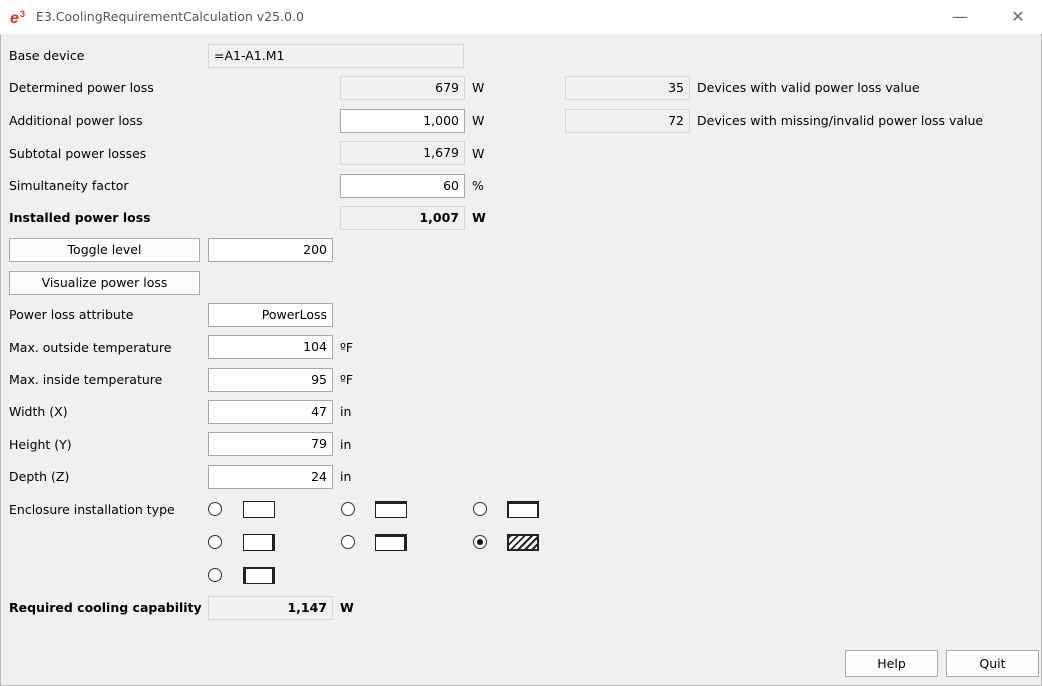 The height and width of the screenshot is (686, 1042). Describe the element at coordinates (104, 250) in the screenshot. I see `toggle-level-button: Toggle level` at that location.